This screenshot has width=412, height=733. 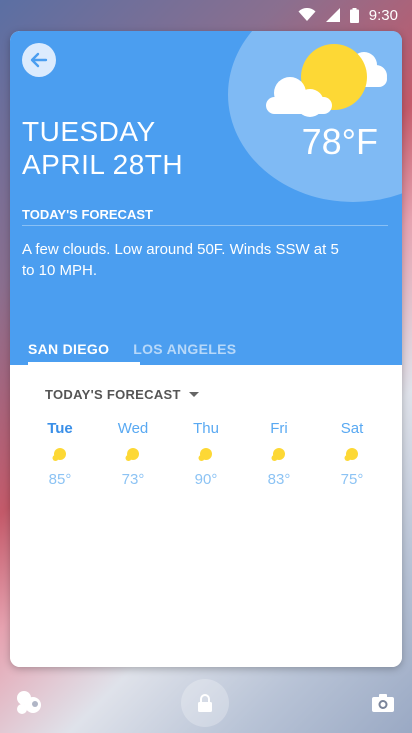 What do you see at coordinates (133, 479) in the screenshot?
I see `forecast-temp: 73°` at bounding box center [133, 479].